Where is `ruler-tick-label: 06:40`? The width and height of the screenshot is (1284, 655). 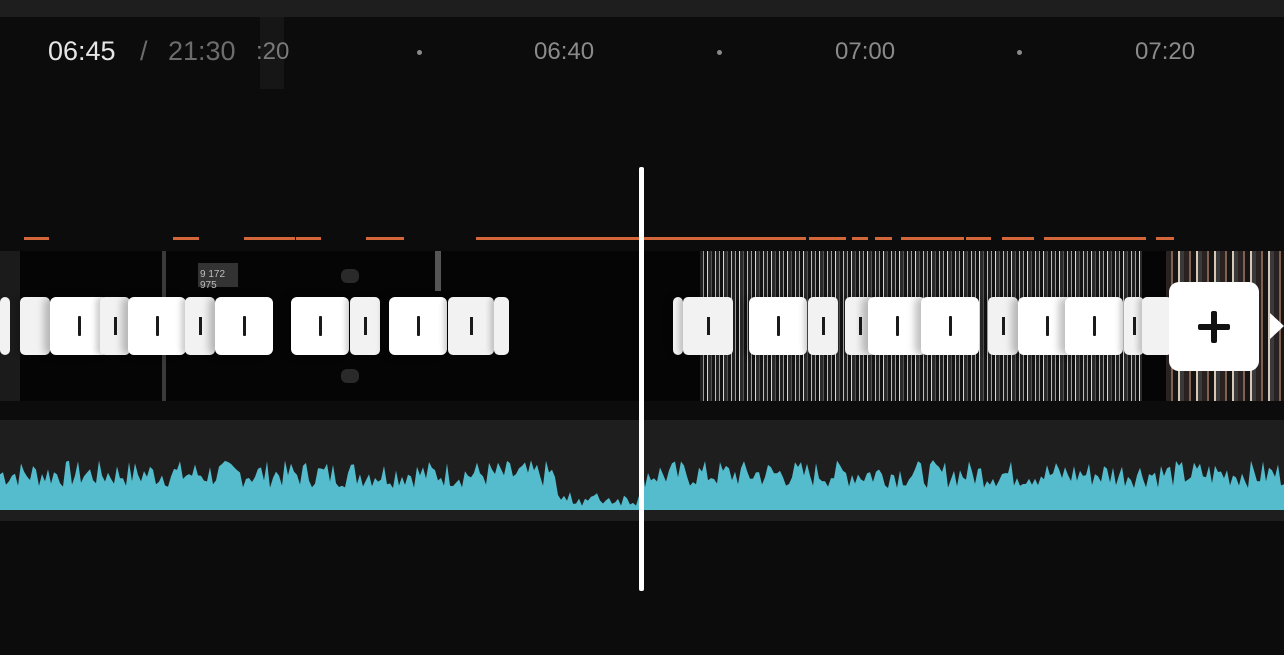
ruler-tick-label: 06:40 is located at coordinates (564, 51).